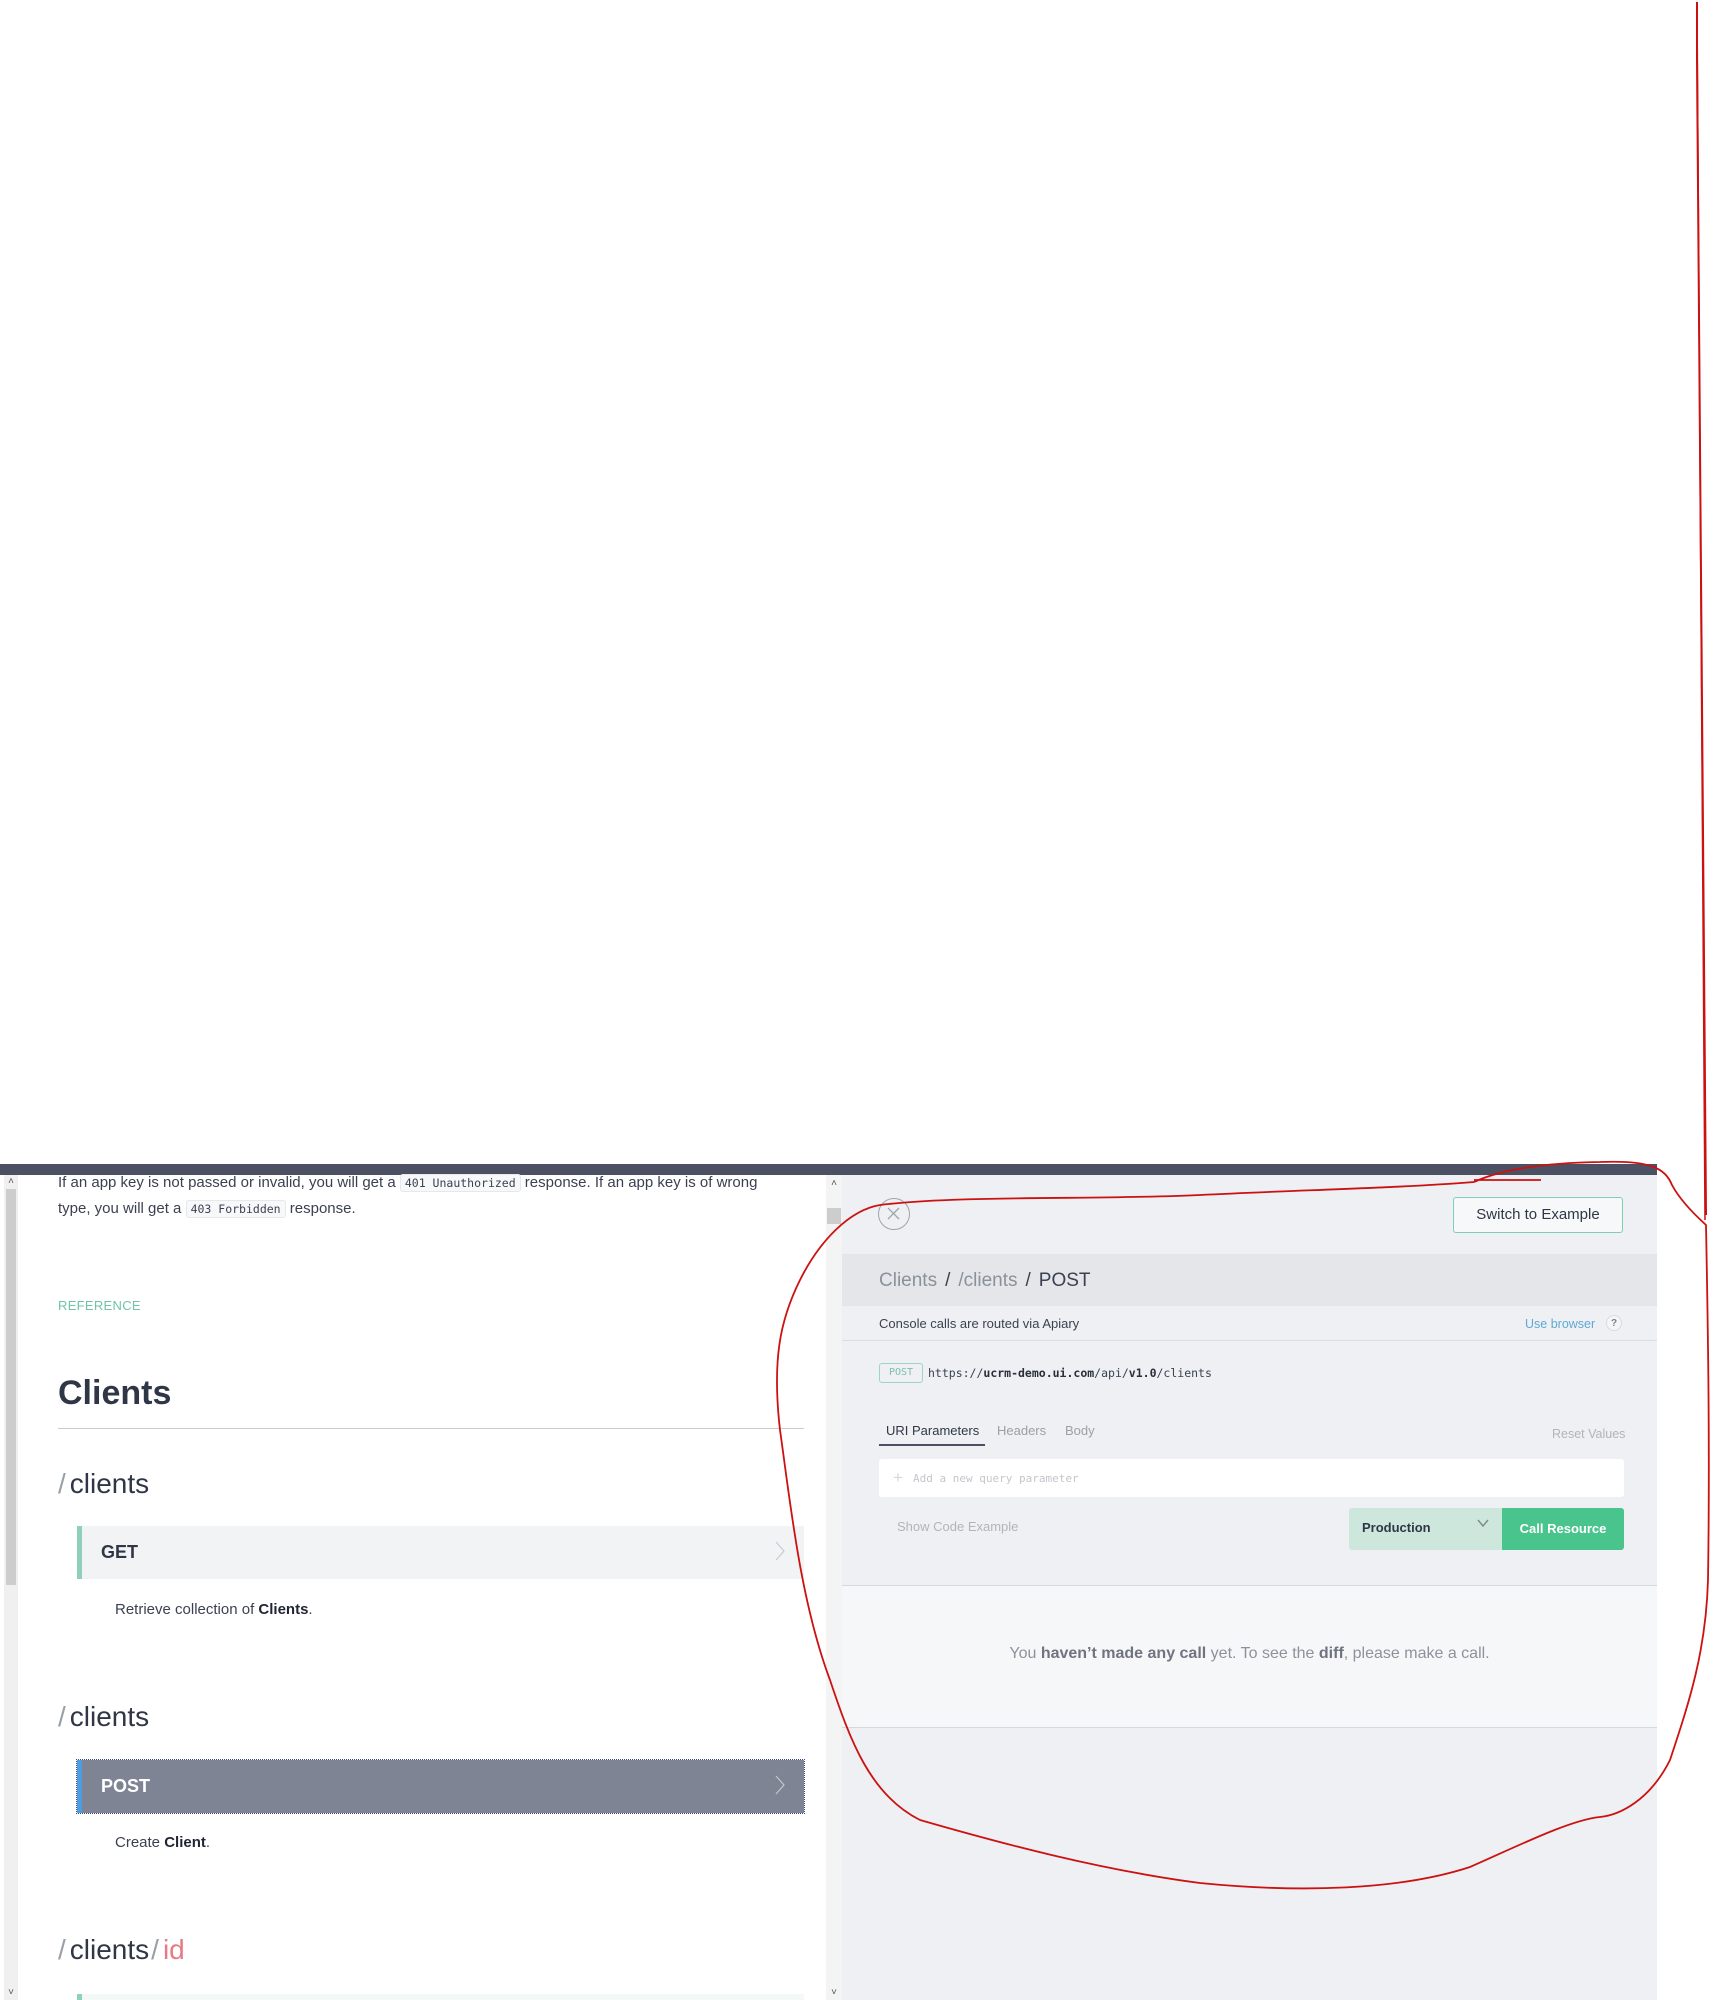  I want to click on close-icon, so click(893, 1213).